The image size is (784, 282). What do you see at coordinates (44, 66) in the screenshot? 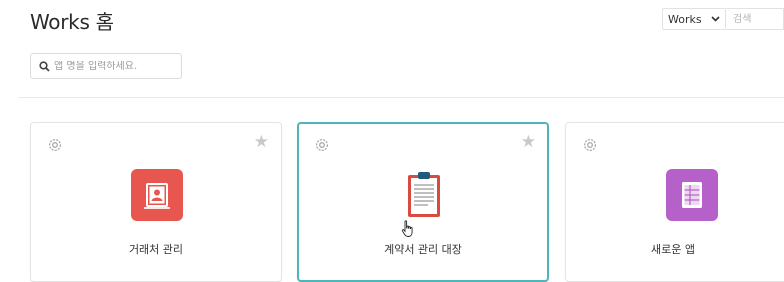
I see `search-icon` at bounding box center [44, 66].